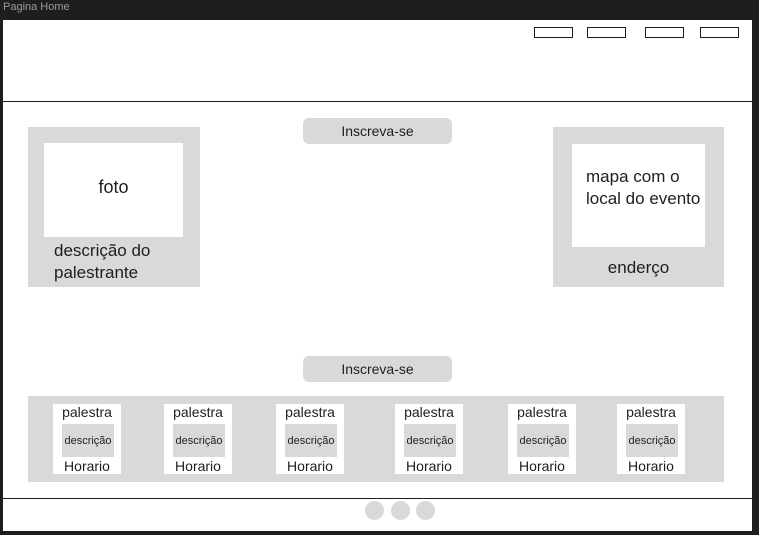  What do you see at coordinates (36, 7) in the screenshot?
I see `frame-title: Pagina Home` at bounding box center [36, 7].